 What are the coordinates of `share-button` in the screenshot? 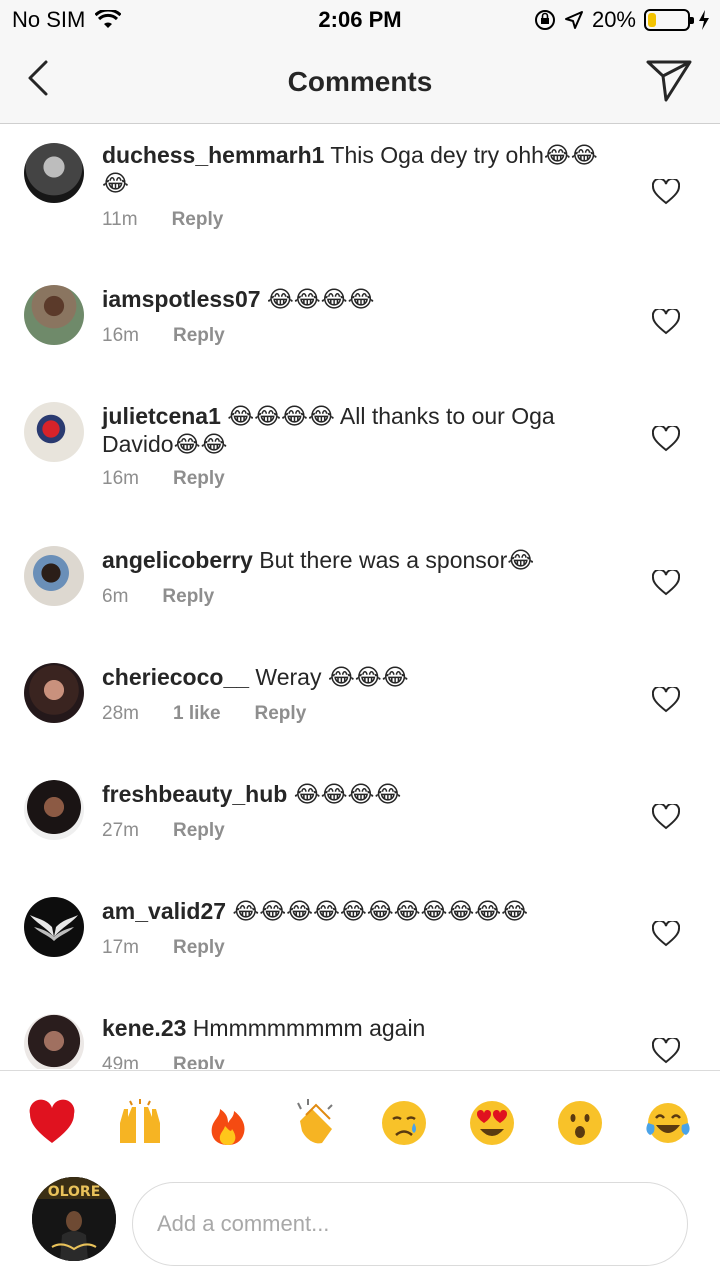 It's located at (669, 79).